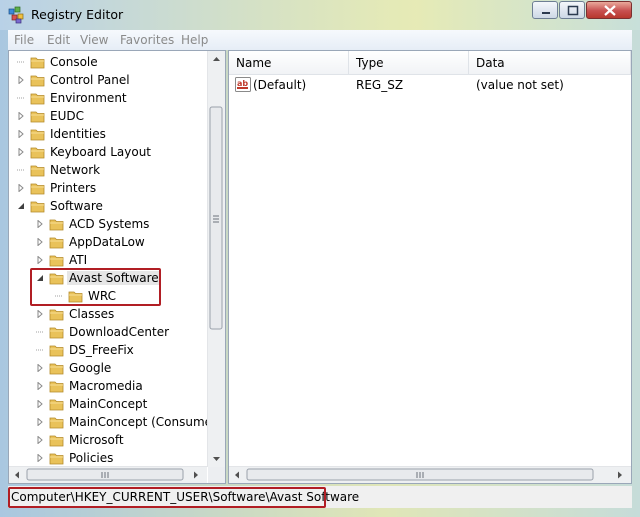 The image size is (640, 517). What do you see at coordinates (21, 206) in the screenshot?
I see `collapse-arrow-icon` at bounding box center [21, 206].